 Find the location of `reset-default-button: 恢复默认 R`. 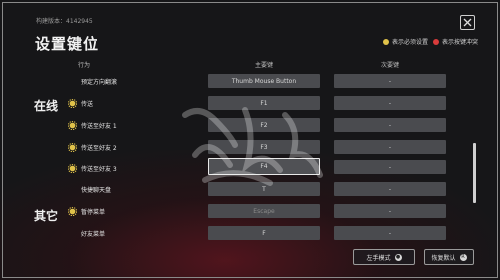

reset-default-button: 恢复默认 R is located at coordinates (449, 257).